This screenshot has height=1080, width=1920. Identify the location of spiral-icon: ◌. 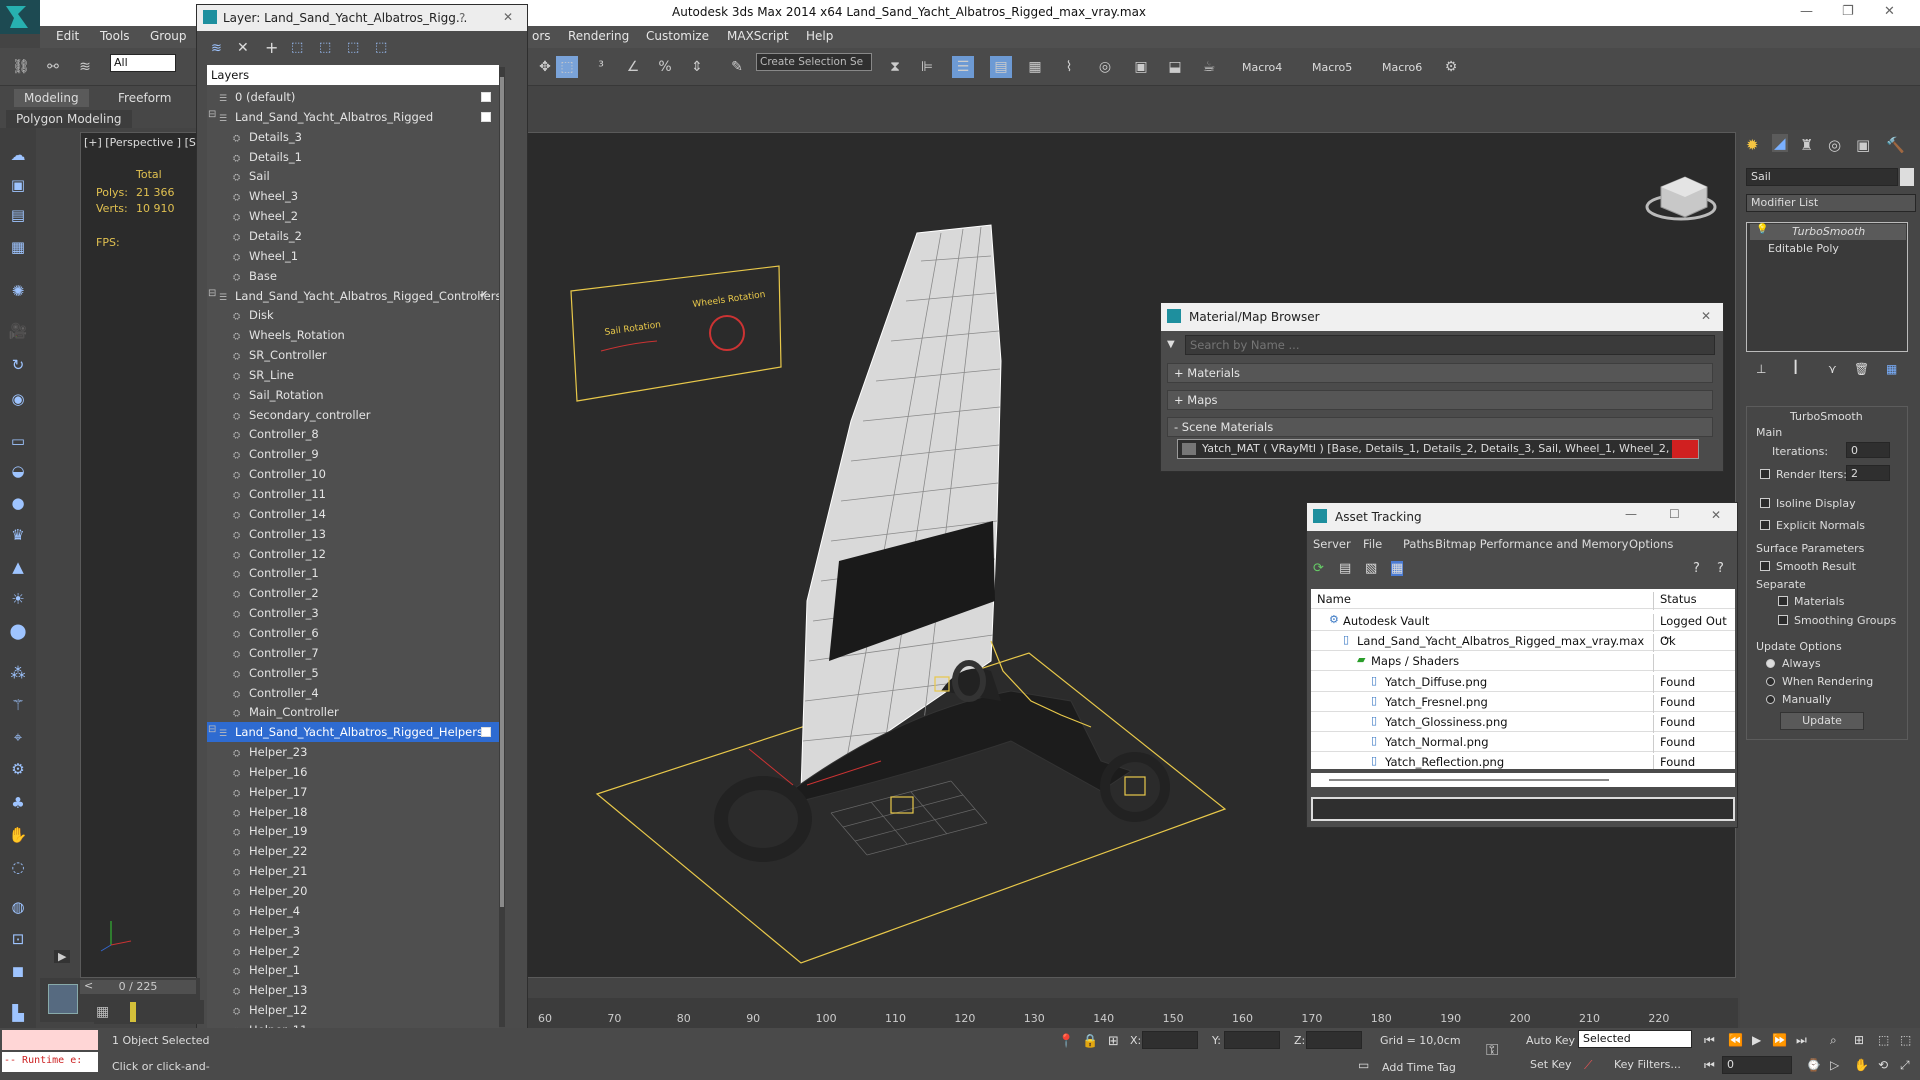
(18, 869).